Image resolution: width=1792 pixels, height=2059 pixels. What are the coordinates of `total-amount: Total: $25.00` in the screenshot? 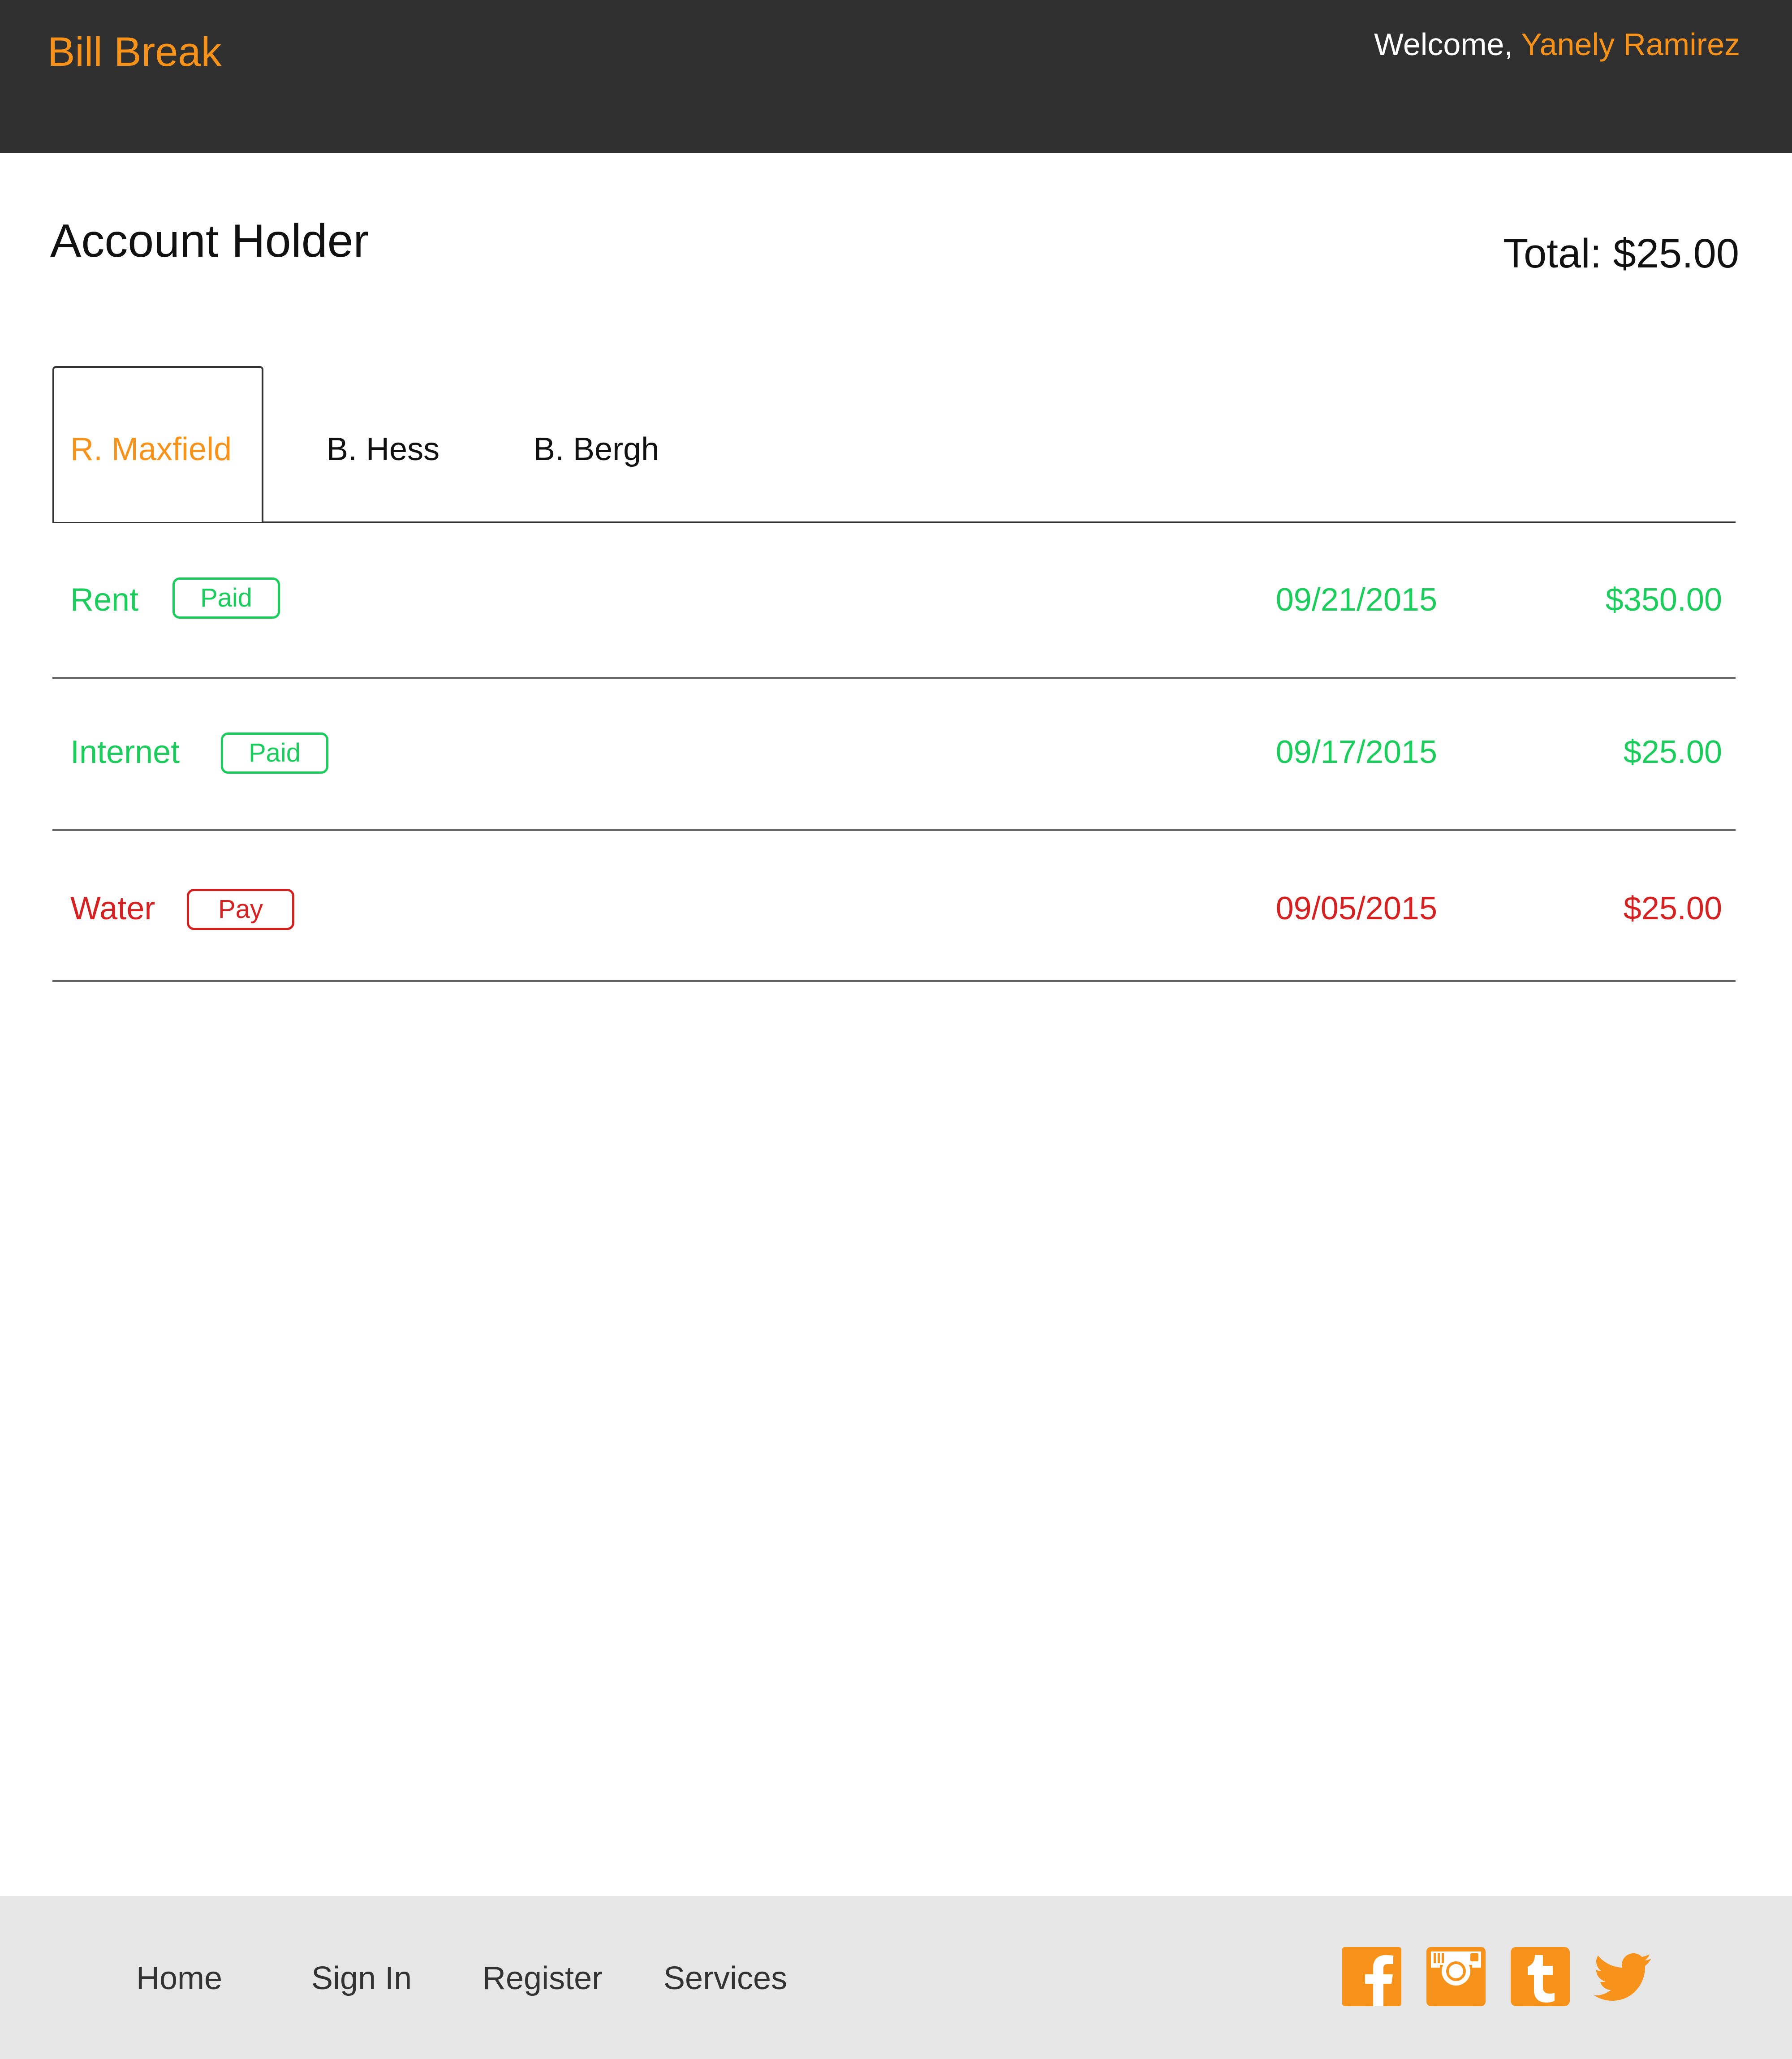 It's located at (1621, 253).